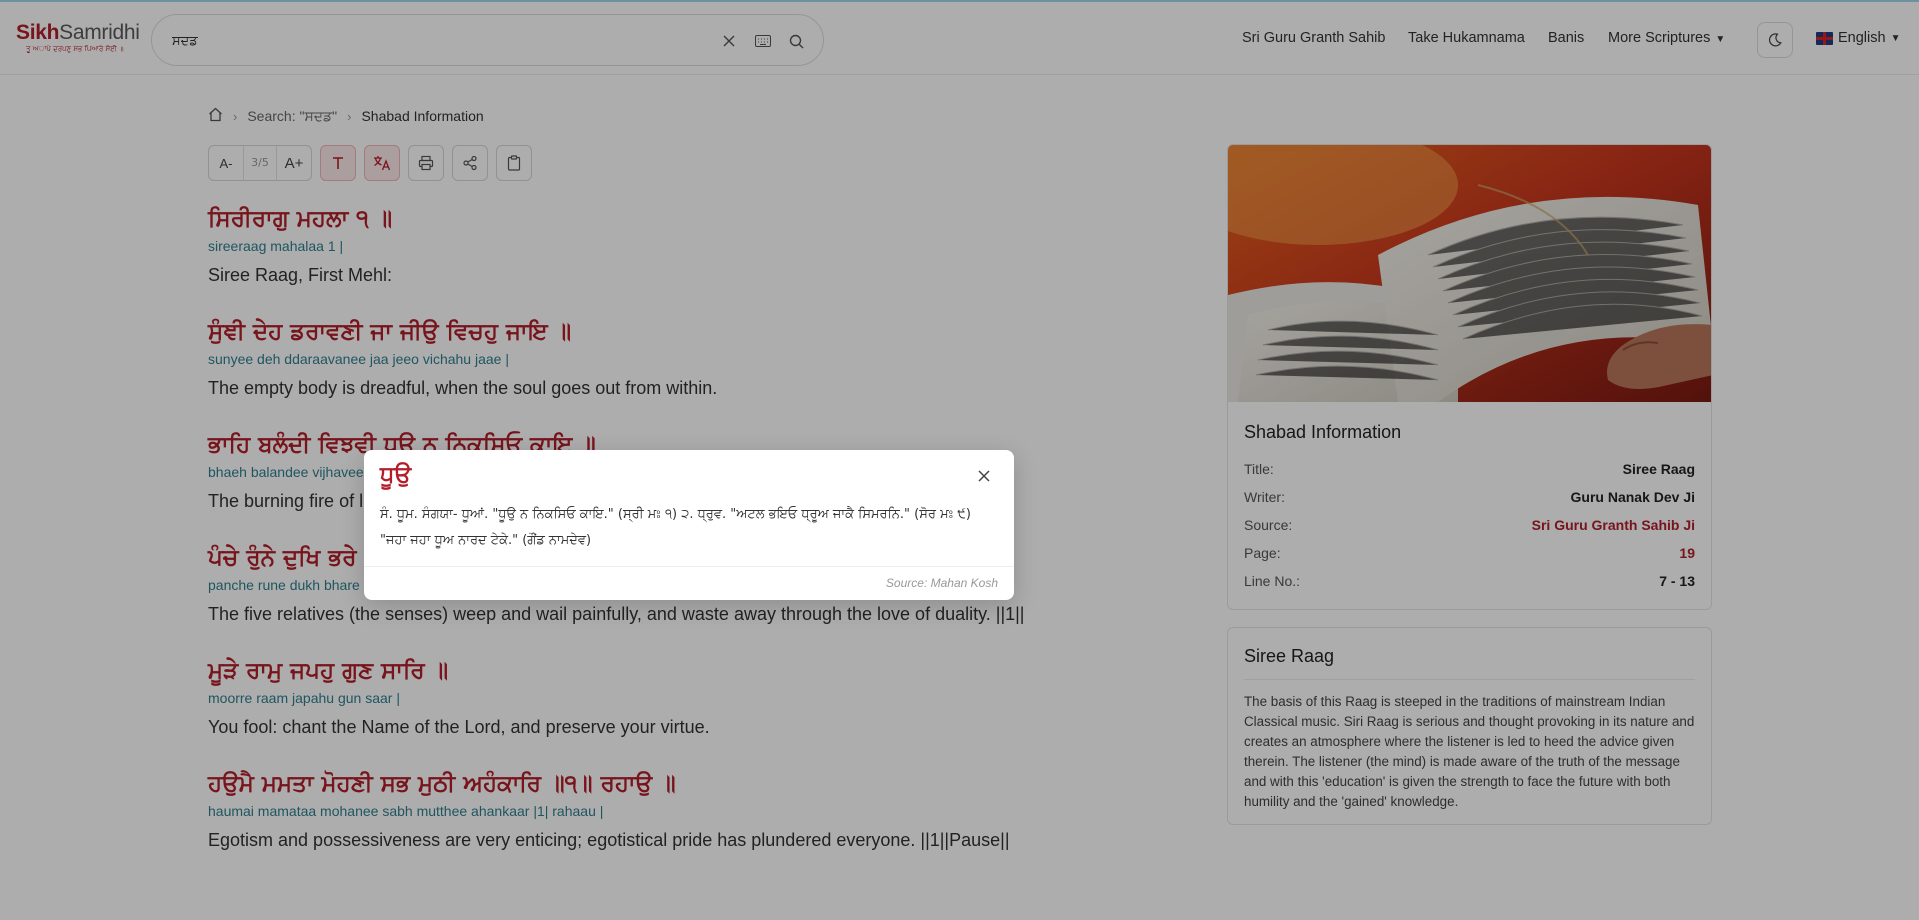 The width and height of the screenshot is (1919, 920). What do you see at coordinates (396, 475) in the screenshot?
I see `dialog-title: ਧੂਉ` at bounding box center [396, 475].